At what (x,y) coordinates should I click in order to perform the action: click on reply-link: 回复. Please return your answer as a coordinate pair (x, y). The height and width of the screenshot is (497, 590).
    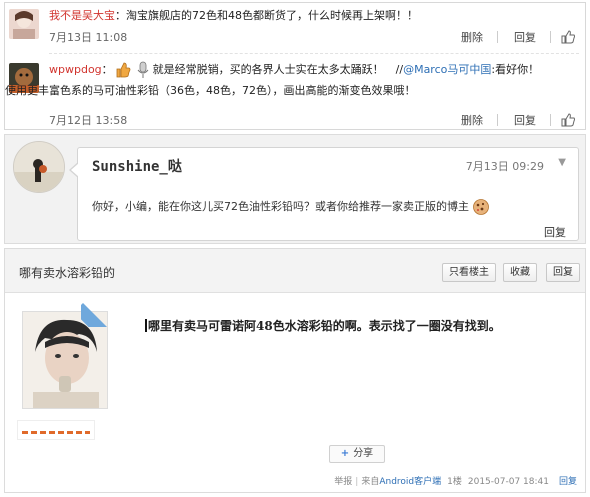
    Looking at the image, I should click on (568, 482).